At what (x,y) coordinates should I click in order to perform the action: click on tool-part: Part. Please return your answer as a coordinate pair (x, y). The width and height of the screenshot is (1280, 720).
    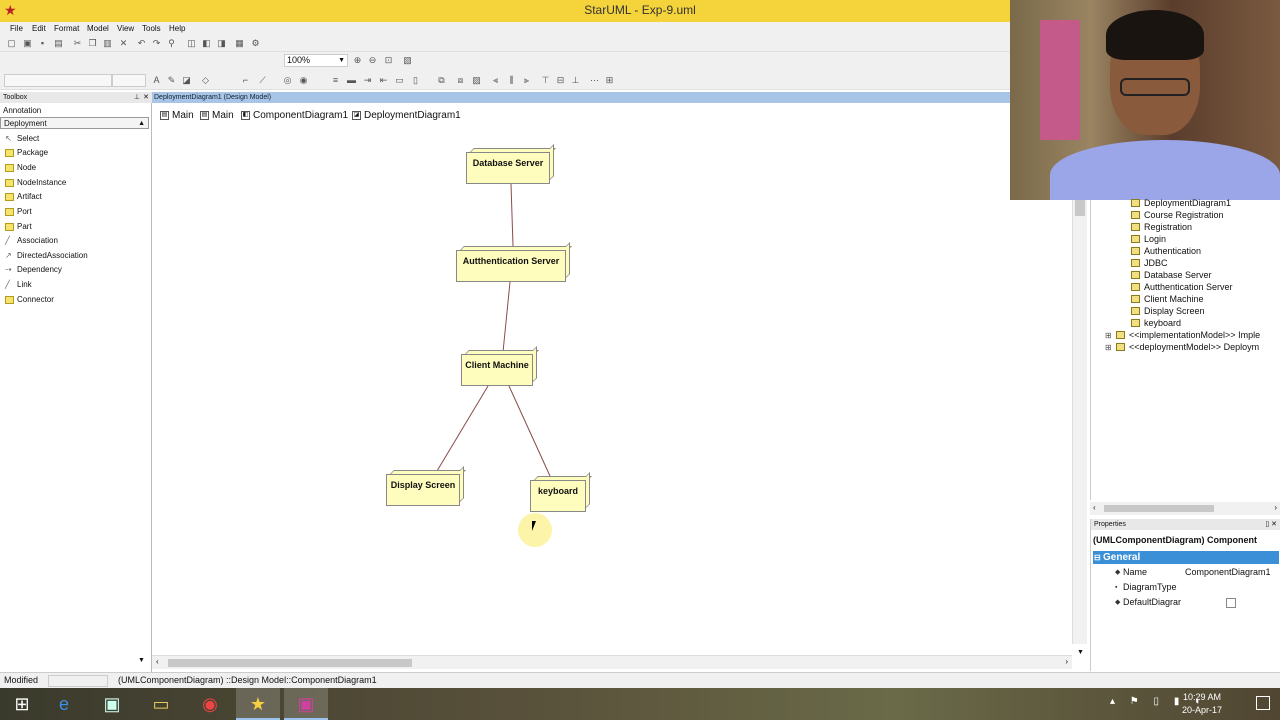
    Looking at the image, I should click on (75, 227).